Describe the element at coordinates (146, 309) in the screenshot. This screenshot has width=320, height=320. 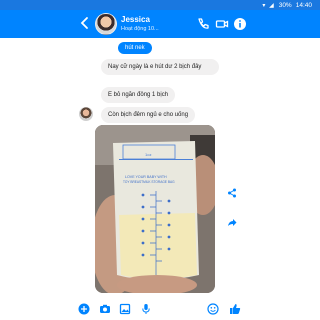
I see `microphone-icon` at that location.